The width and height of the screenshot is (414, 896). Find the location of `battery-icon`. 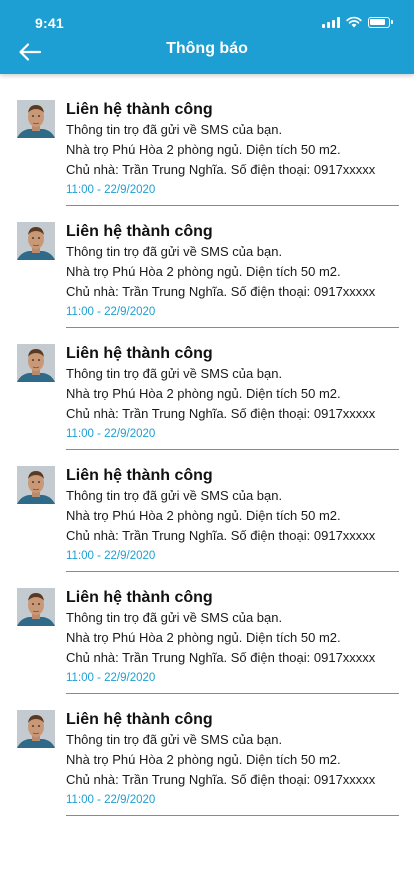

battery-icon is located at coordinates (380, 22).